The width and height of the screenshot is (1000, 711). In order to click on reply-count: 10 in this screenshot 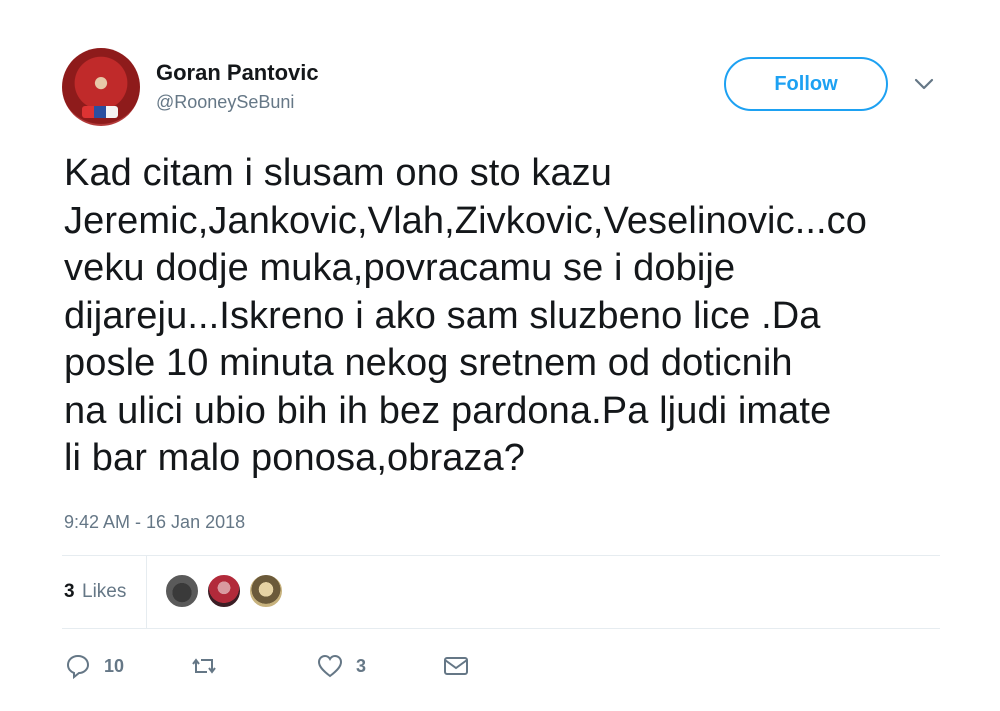, I will do `click(114, 665)`.